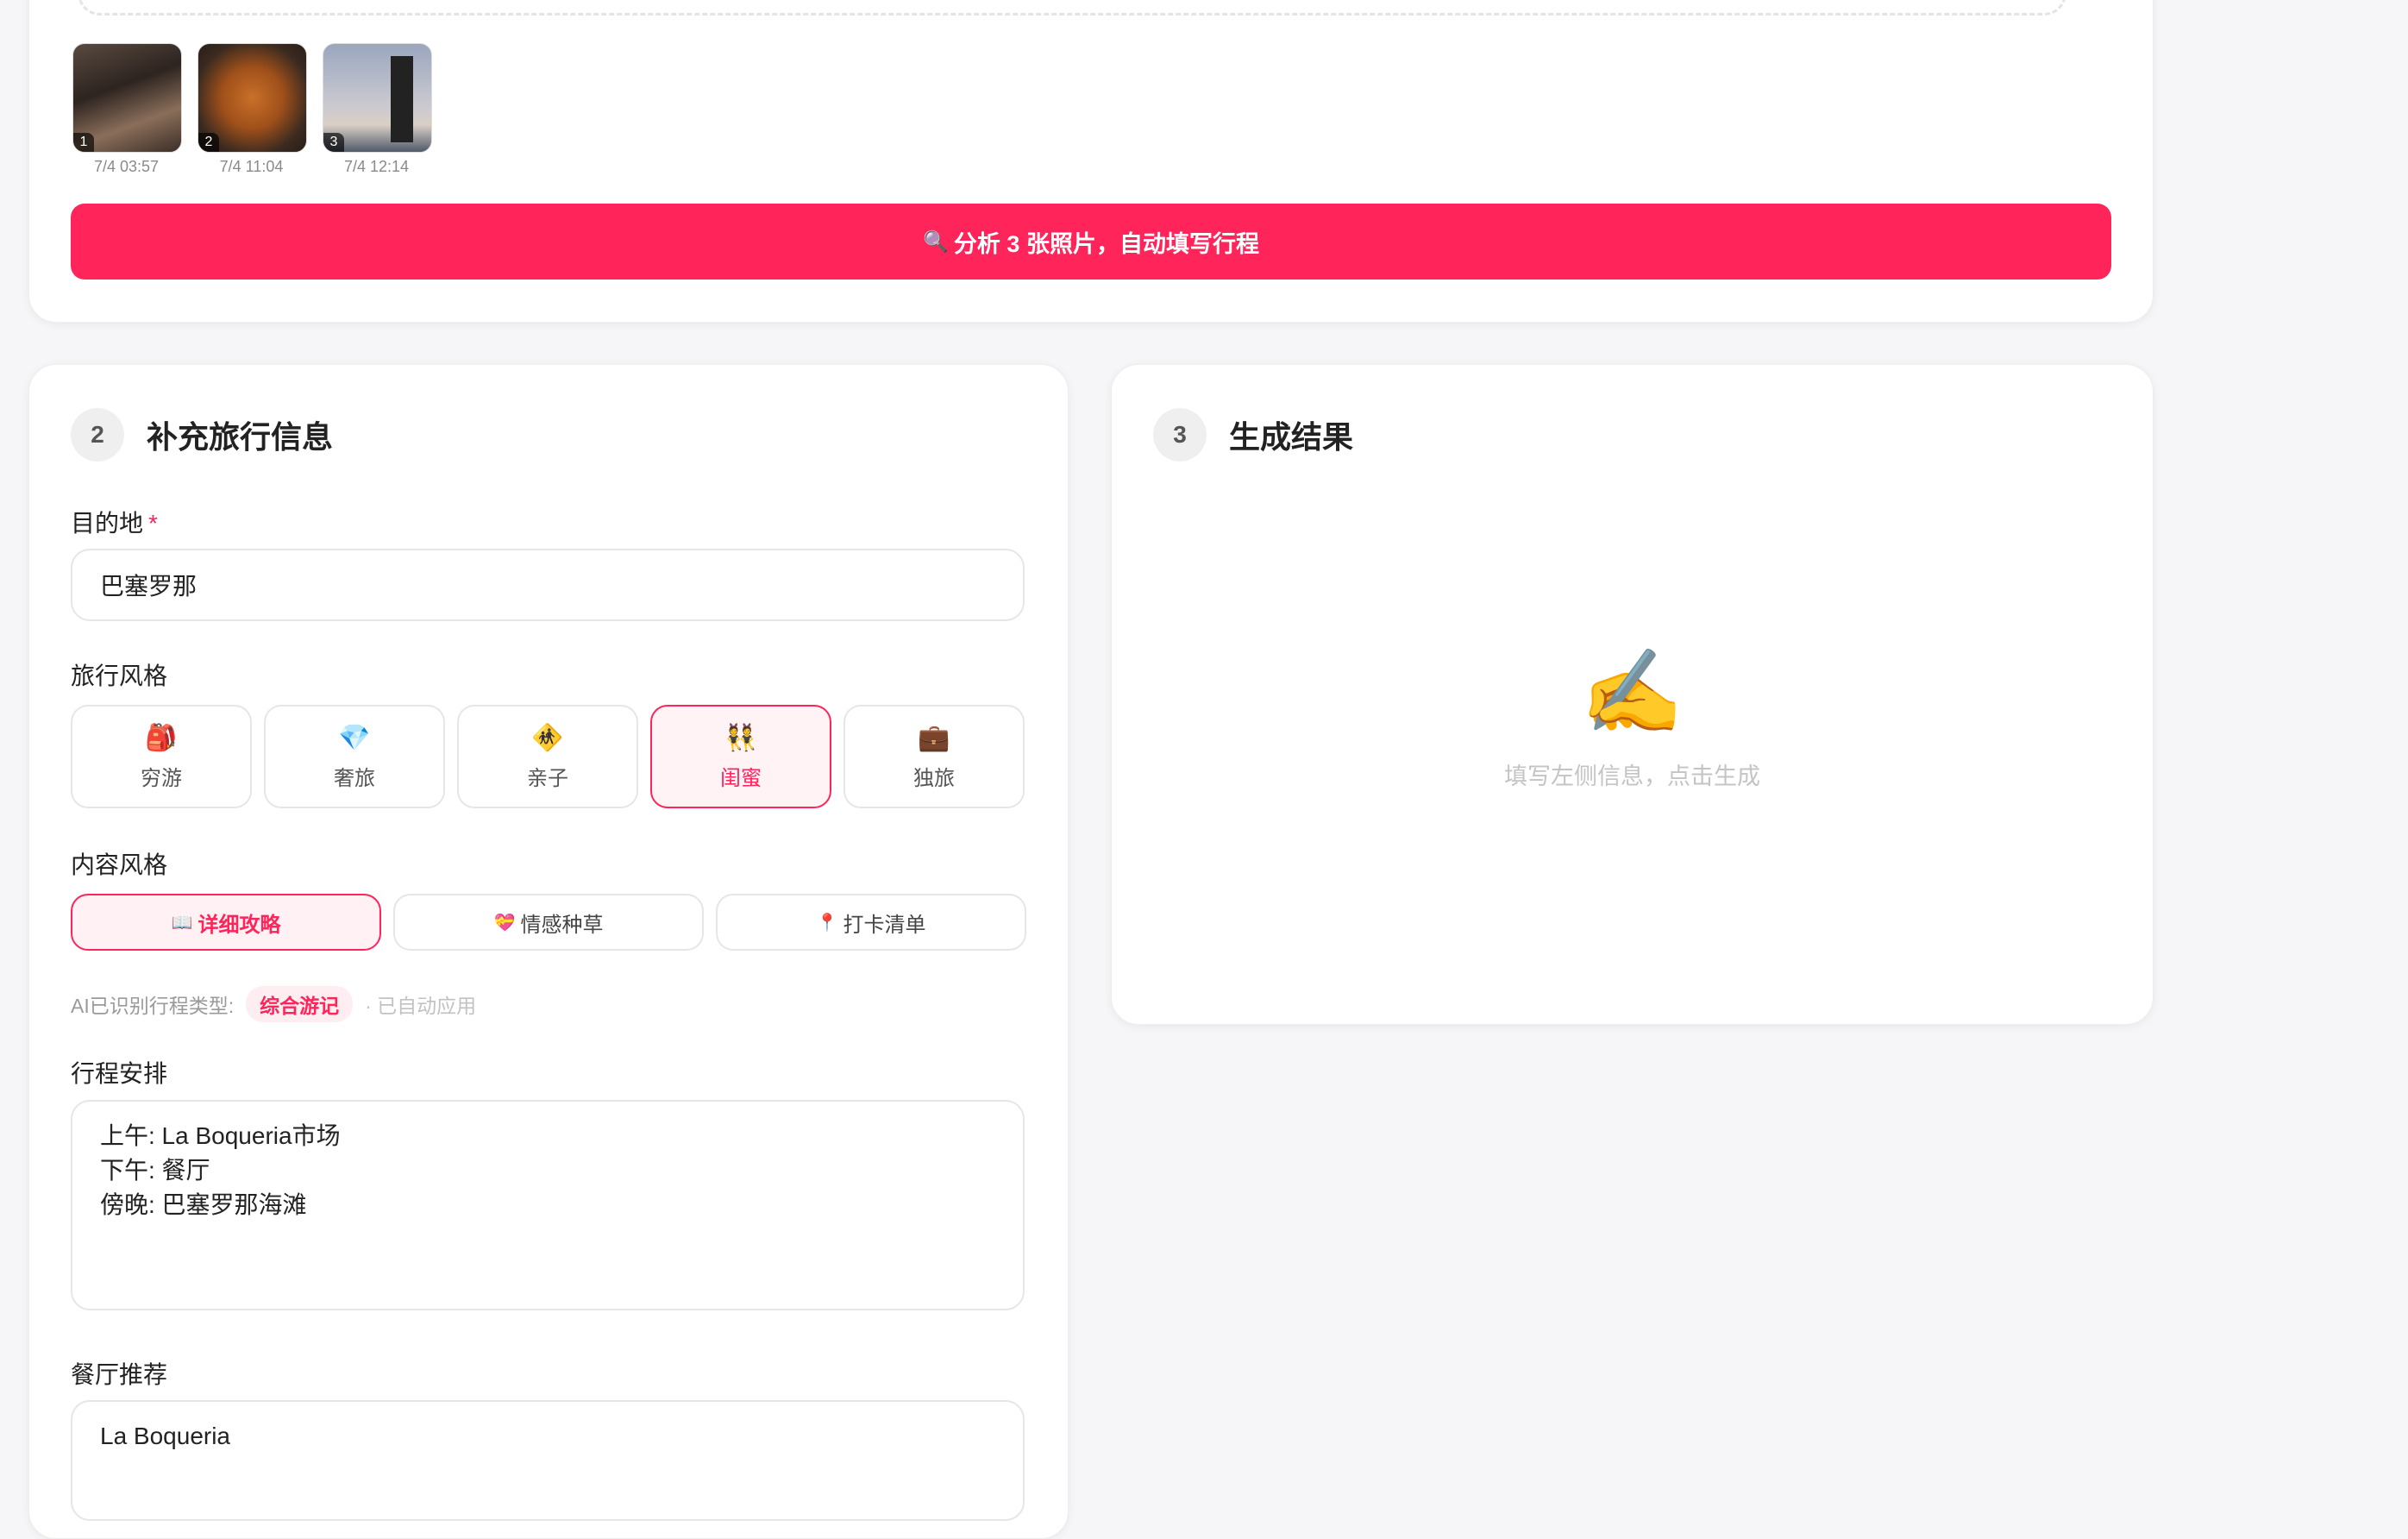 Image resolution: width=2408 pixels, height=1539 pixels. I want to click on photo-thumbnail-list: 1 7/4 03:57 2 7/4 11:04 3 7/4 12:14, so click(252, 109).